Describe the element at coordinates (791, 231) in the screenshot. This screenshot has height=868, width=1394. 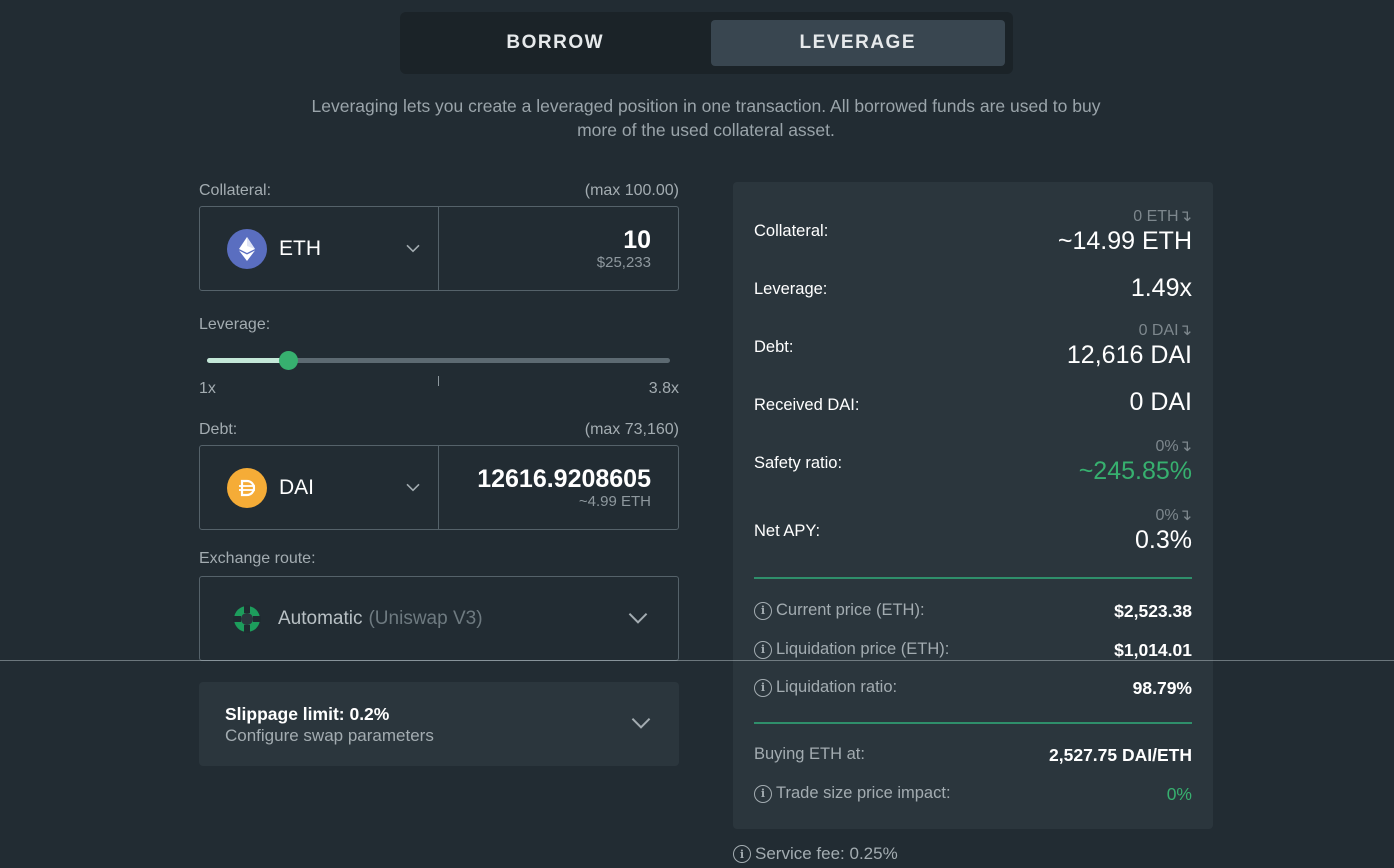
I see `summary-collateral-label: Collateral:` at that location.